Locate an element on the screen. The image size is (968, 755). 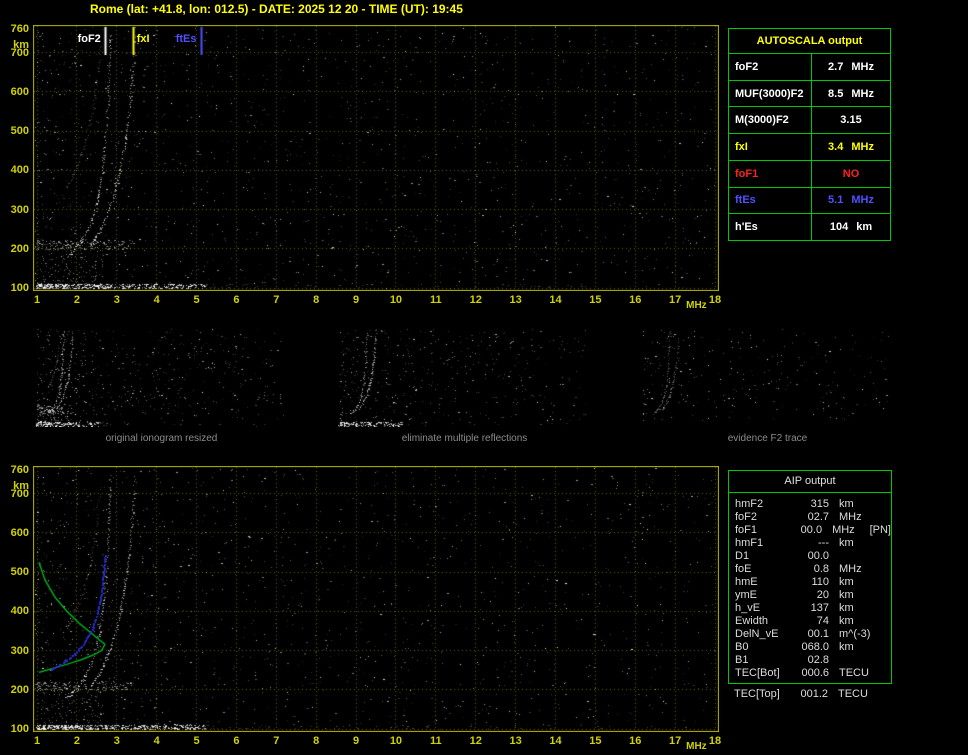
row-label: h_vE is located at coordinates (748, 608).